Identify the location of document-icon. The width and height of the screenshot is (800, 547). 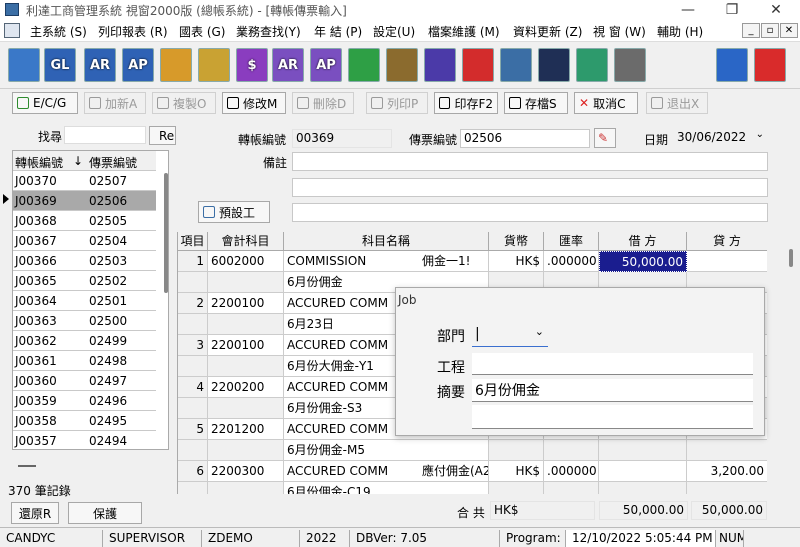
(12, 30).